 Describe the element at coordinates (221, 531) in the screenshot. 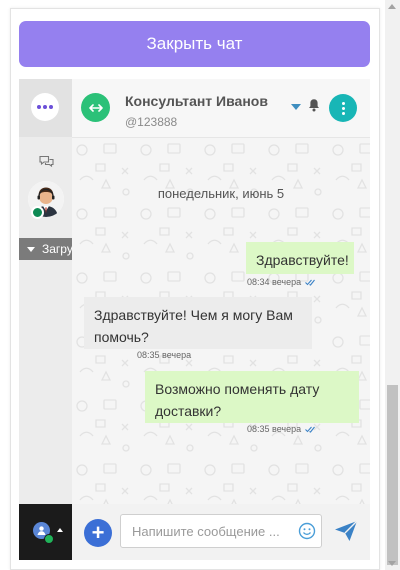

I see `message-input` at that location.